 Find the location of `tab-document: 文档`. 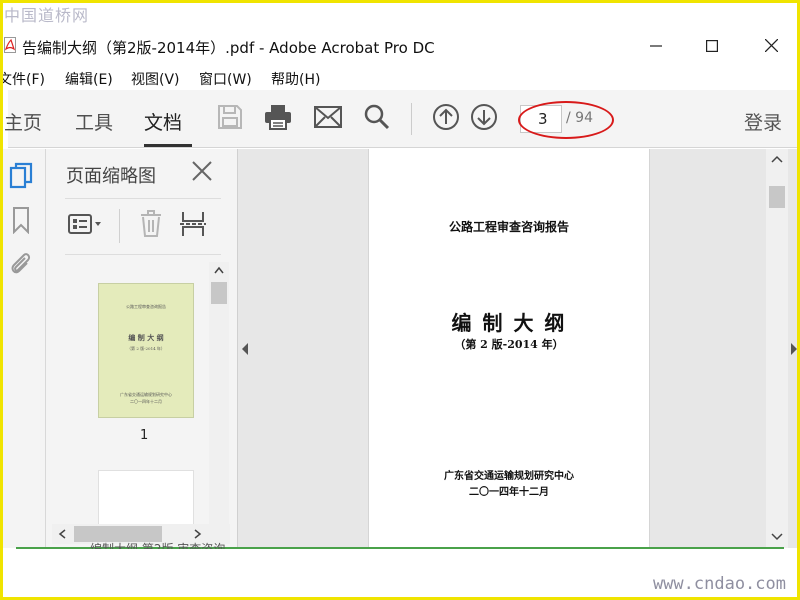

tab-document: 文档 is located at coordinates (163, 121).